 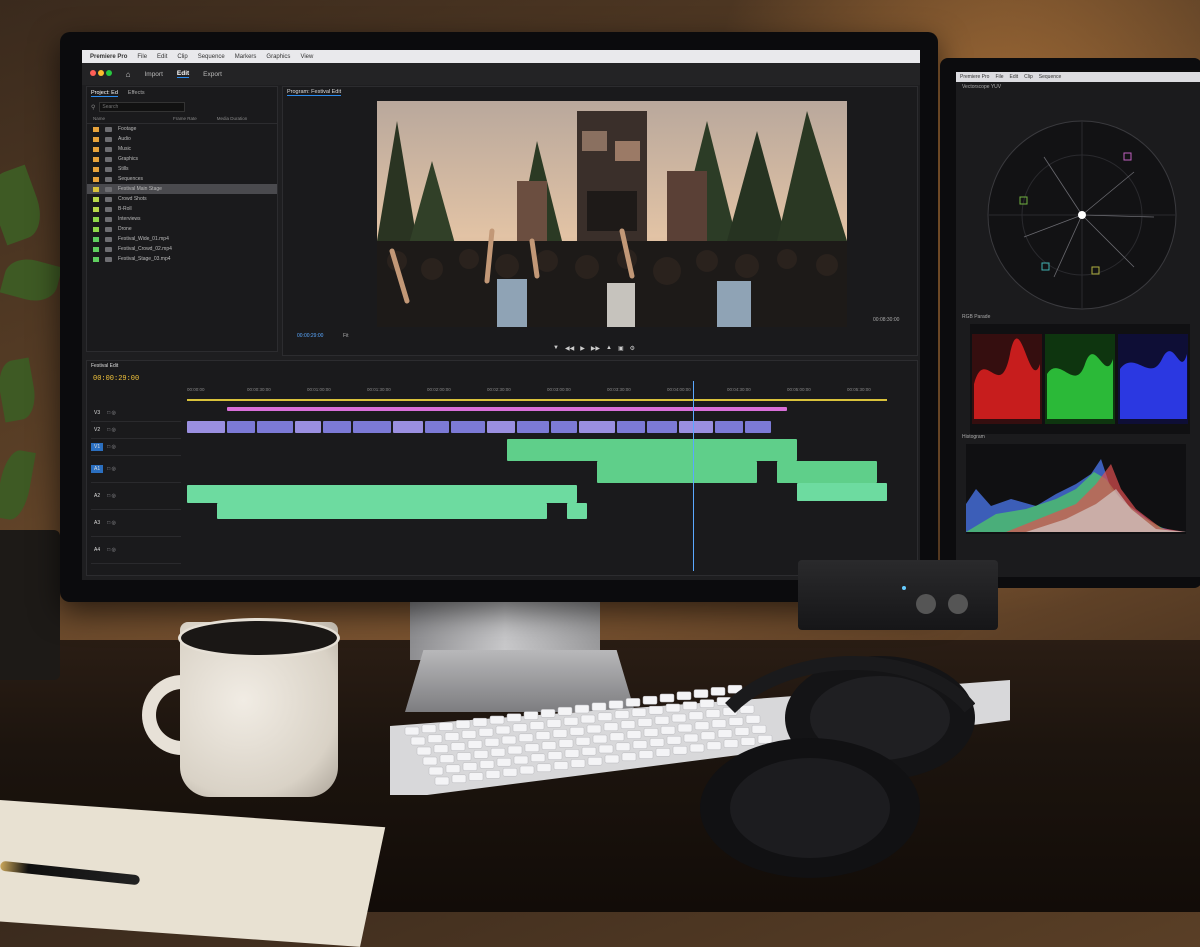 I want to click on scopes-menu-edit: Edit, so click(x=1014, y=77).